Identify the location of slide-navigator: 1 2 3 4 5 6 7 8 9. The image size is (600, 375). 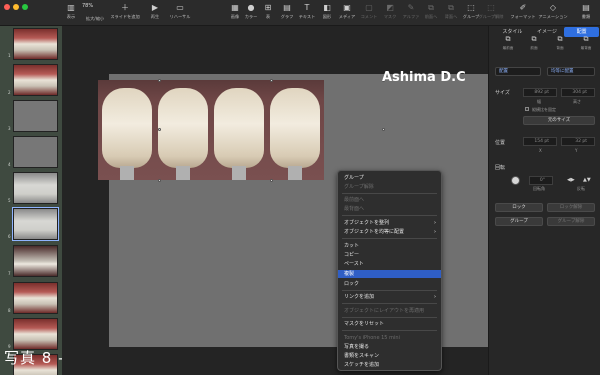
(31, 200).